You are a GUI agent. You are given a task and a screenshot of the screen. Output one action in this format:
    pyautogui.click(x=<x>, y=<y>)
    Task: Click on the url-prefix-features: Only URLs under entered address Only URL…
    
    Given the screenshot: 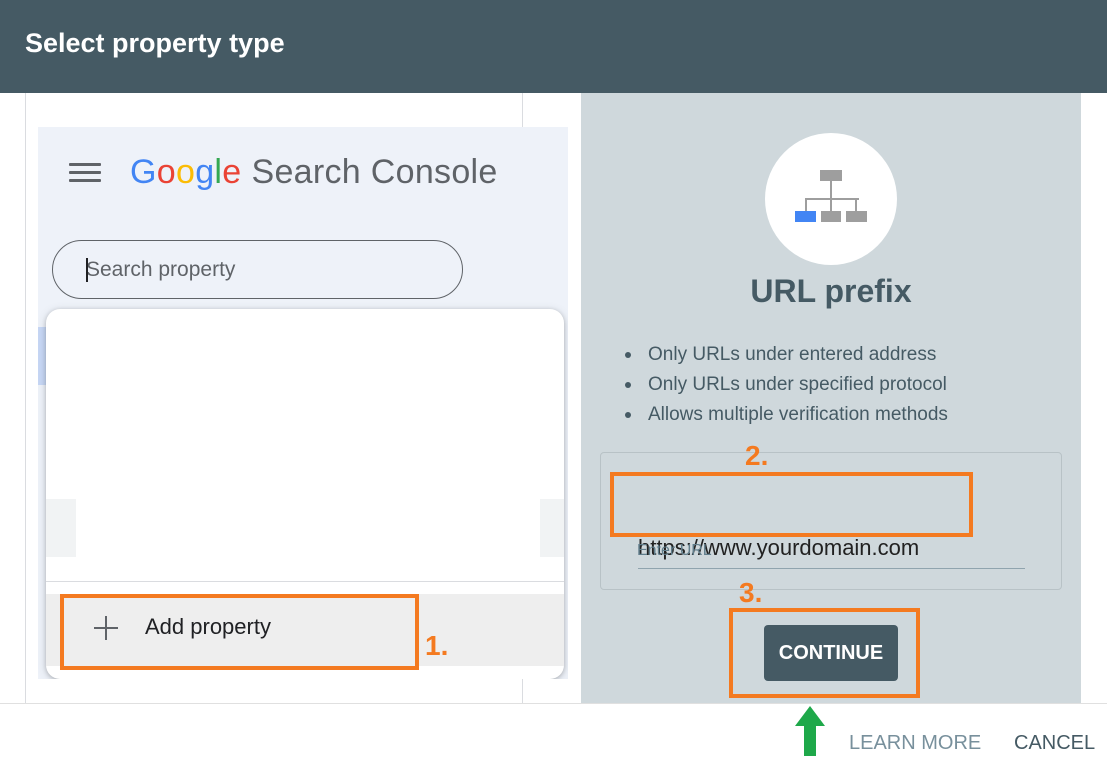 What is the action you would take?
    pyautogui.click(x=786, y=385)
    